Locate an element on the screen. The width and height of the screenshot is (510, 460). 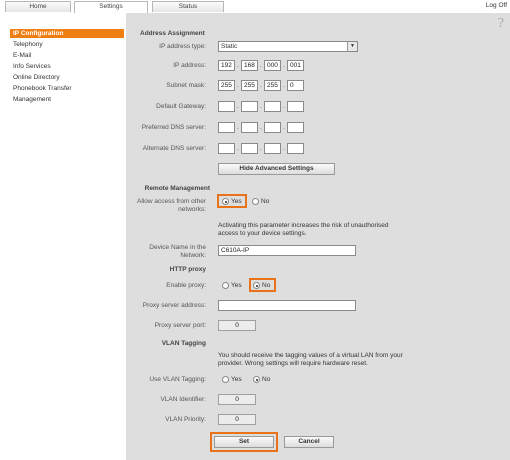
device-name-label: Device Name in the Network: is located at coordinates (166, 252).